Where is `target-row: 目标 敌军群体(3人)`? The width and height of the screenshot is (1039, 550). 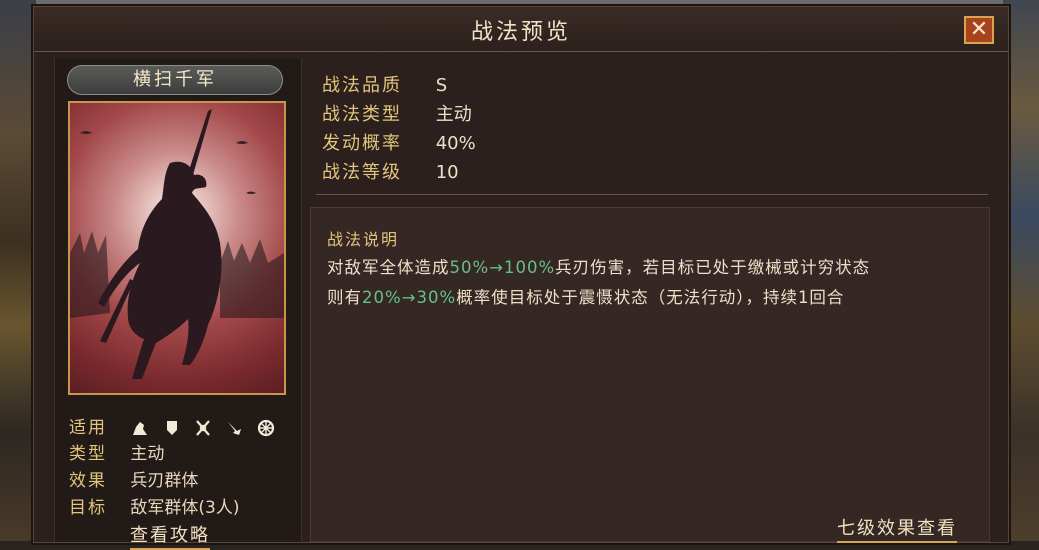 target-row: 目标 敌军群体(3人) is located at coordinates (154, 505).